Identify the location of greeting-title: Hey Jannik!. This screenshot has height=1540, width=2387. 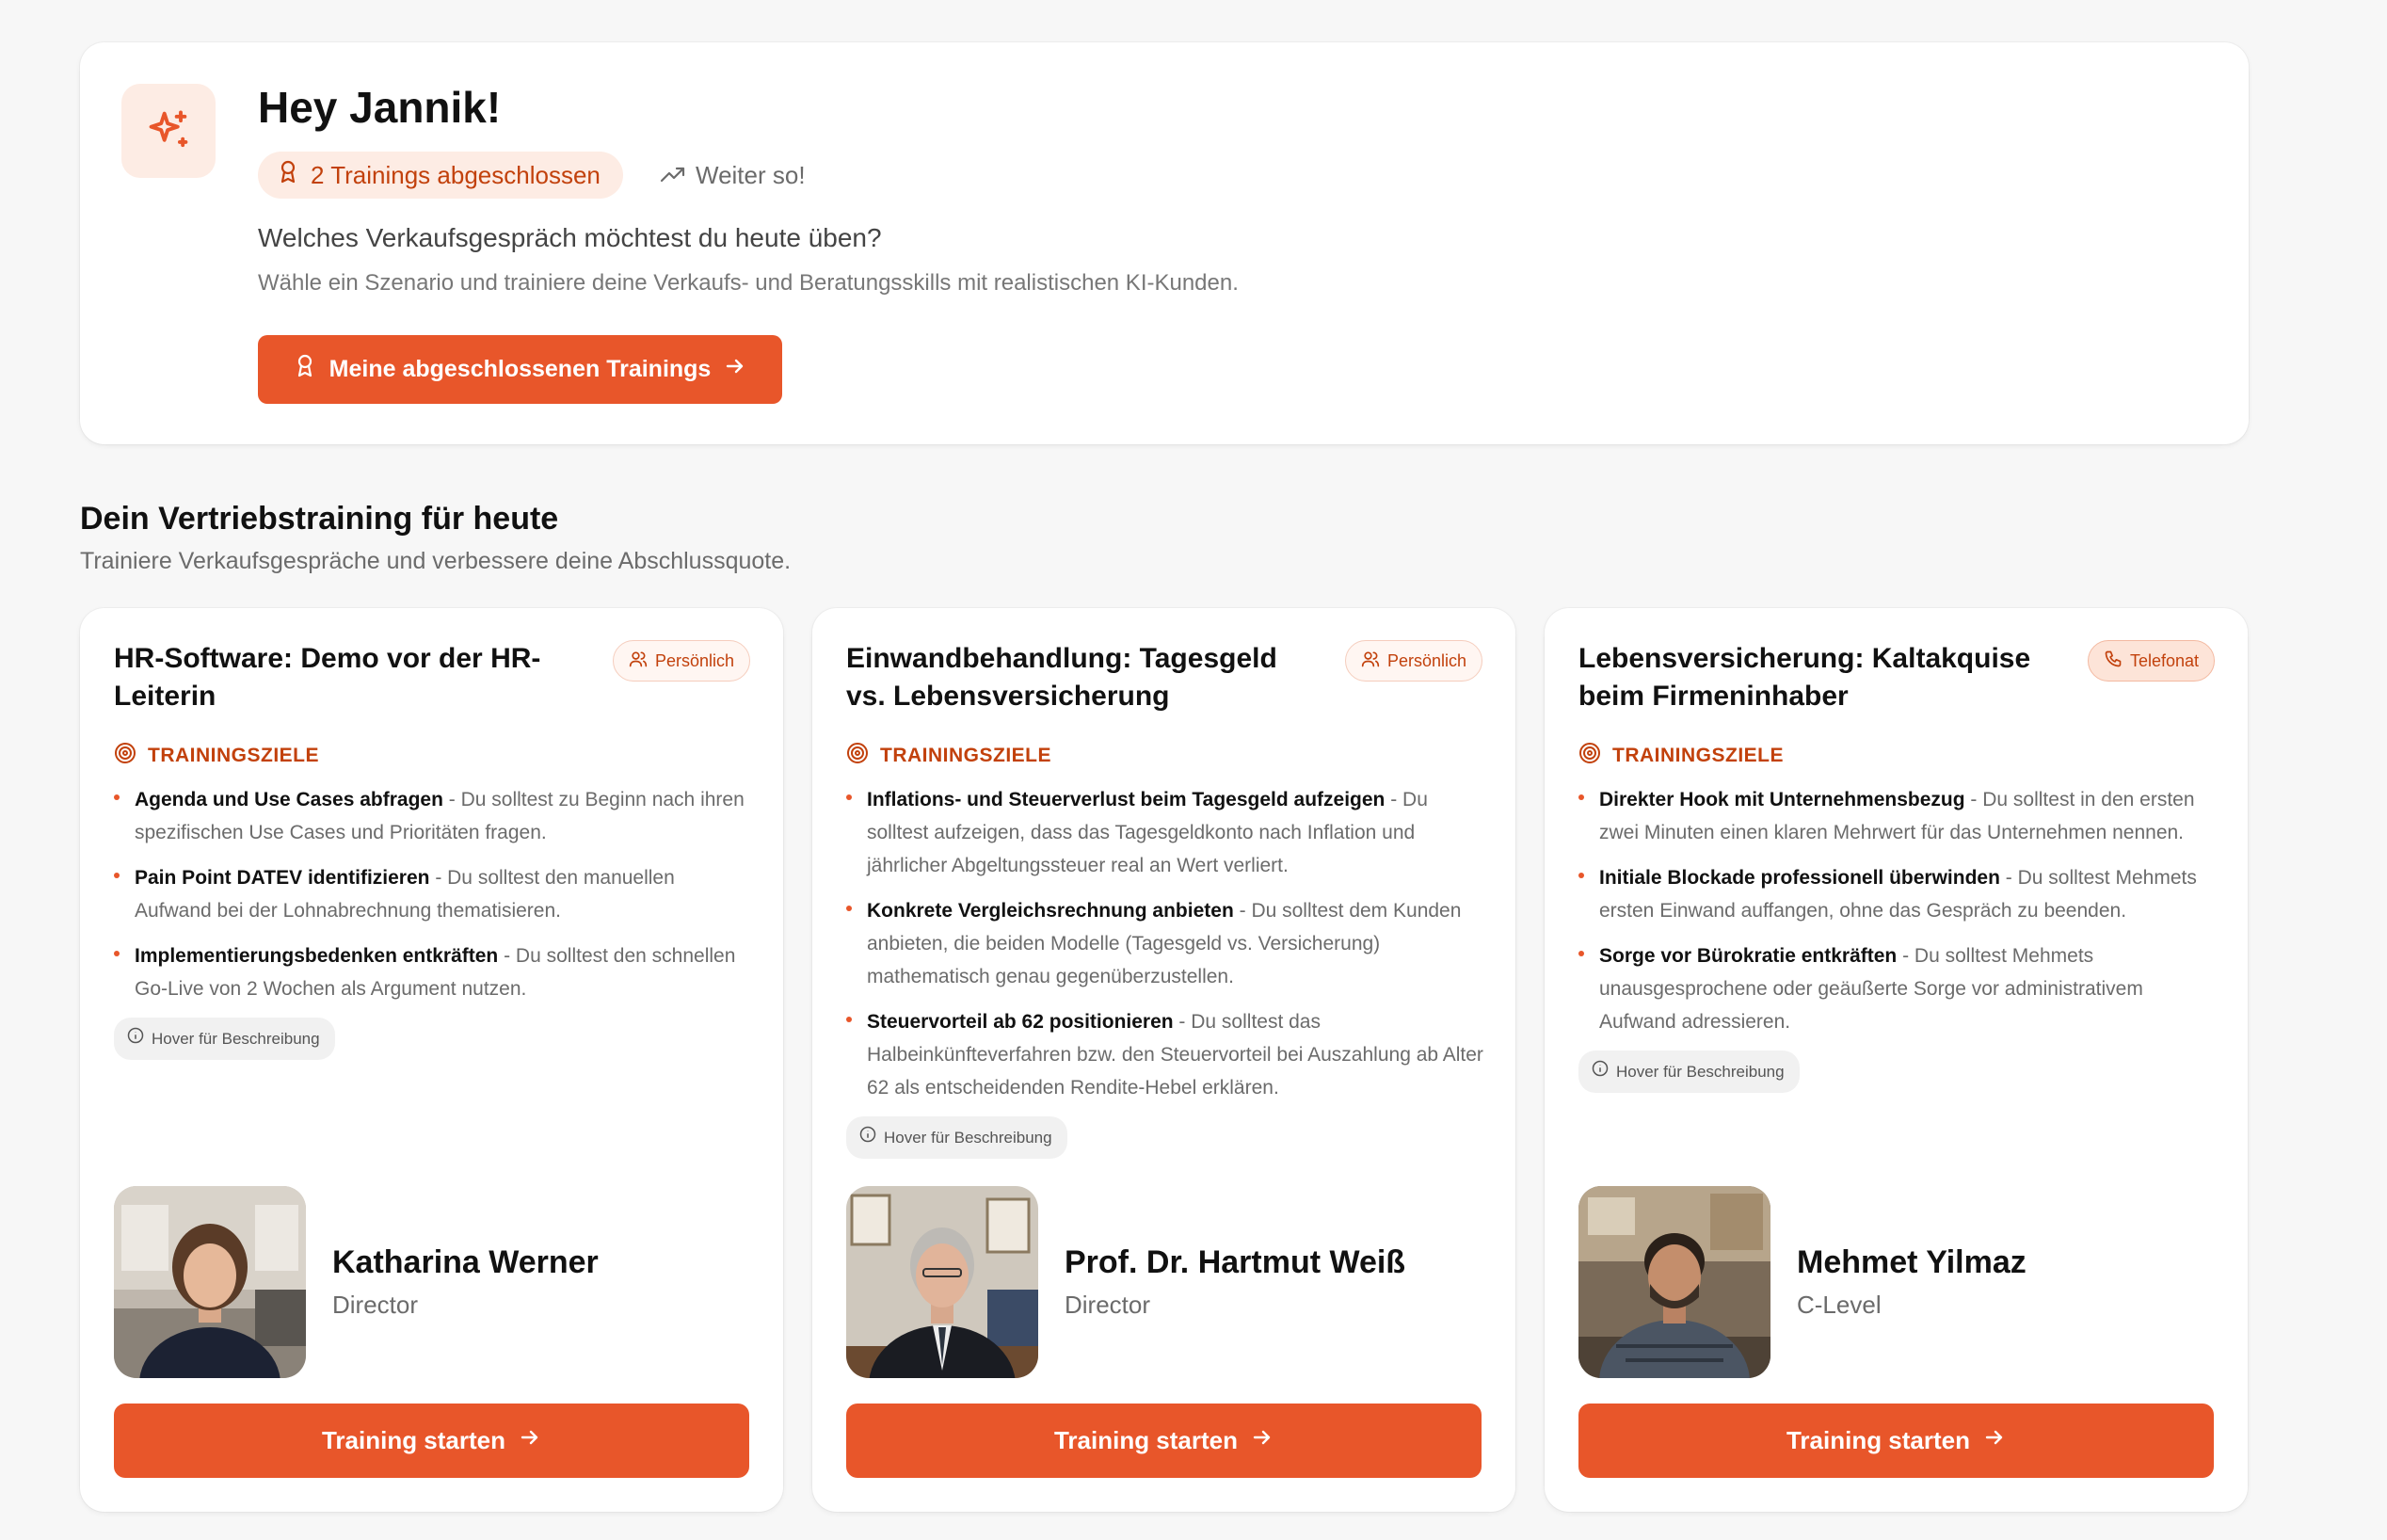
(380, 107).